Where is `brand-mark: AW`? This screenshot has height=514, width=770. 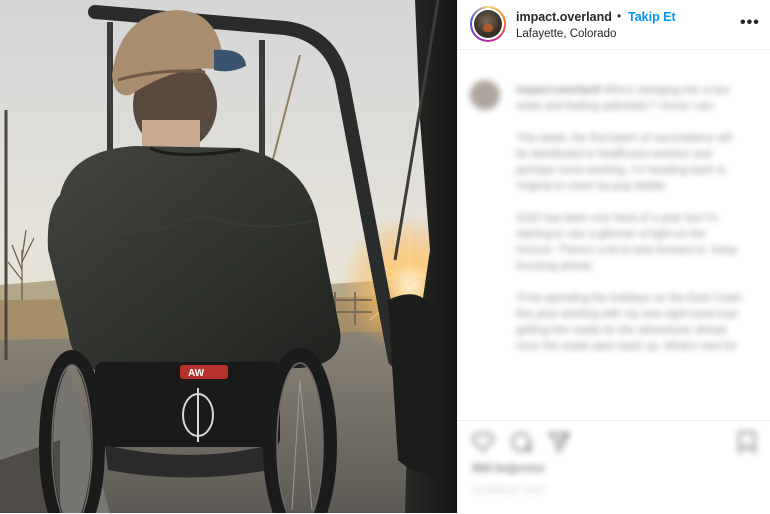 brand-mark: AW is located at coordinates (196, 373).